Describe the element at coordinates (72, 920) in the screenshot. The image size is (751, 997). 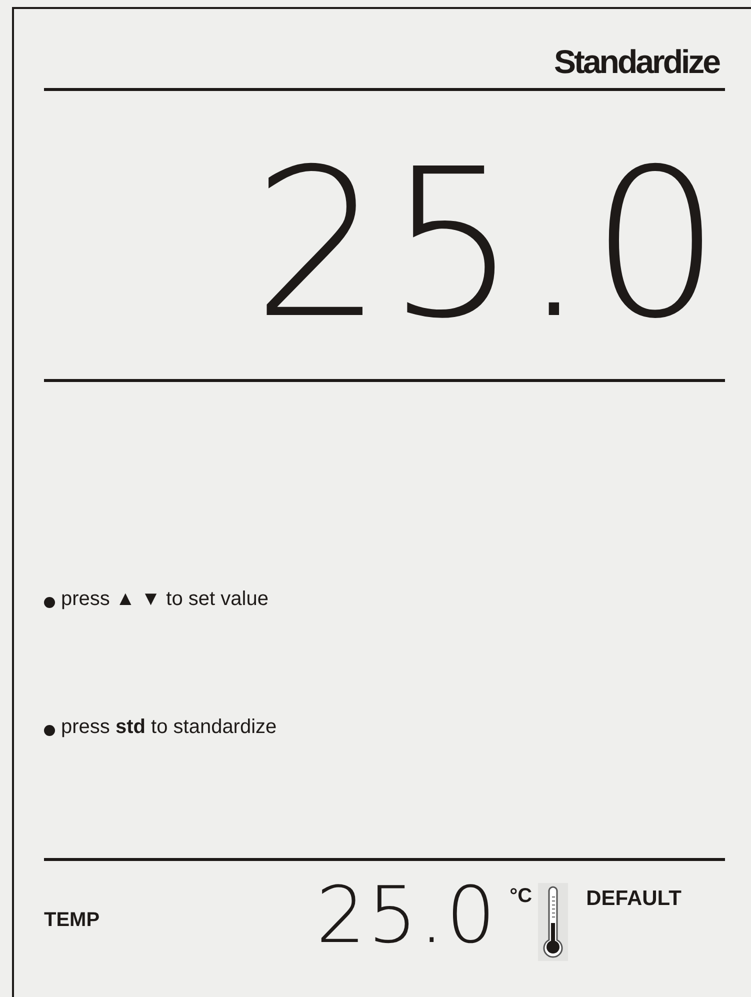
I see `temp-label: TEMP` at that location.